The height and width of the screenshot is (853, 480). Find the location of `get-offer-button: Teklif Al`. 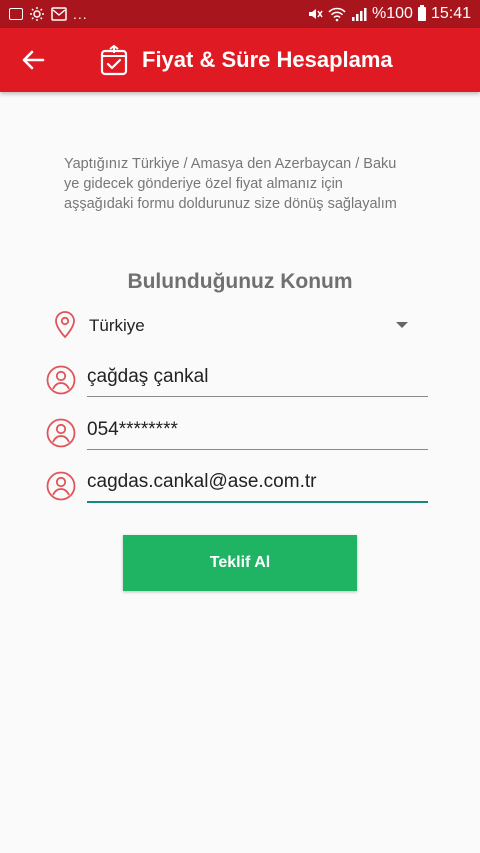

get-offer-button: Teklif Al is located at coordinates (240, 563).